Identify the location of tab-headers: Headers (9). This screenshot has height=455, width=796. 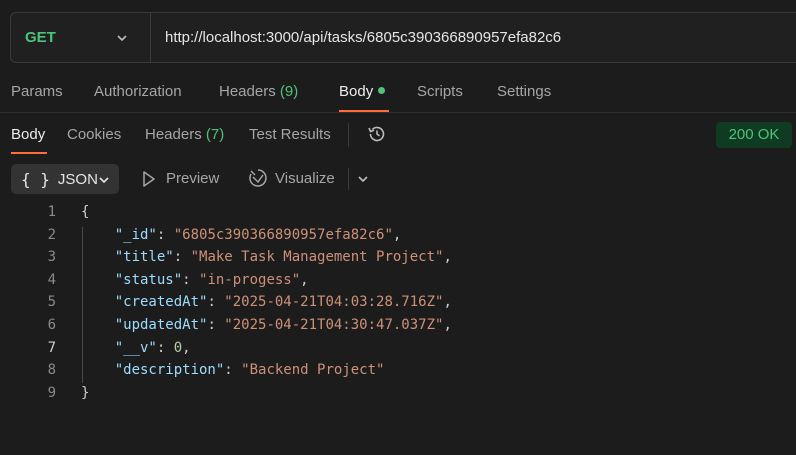
(258, 91).